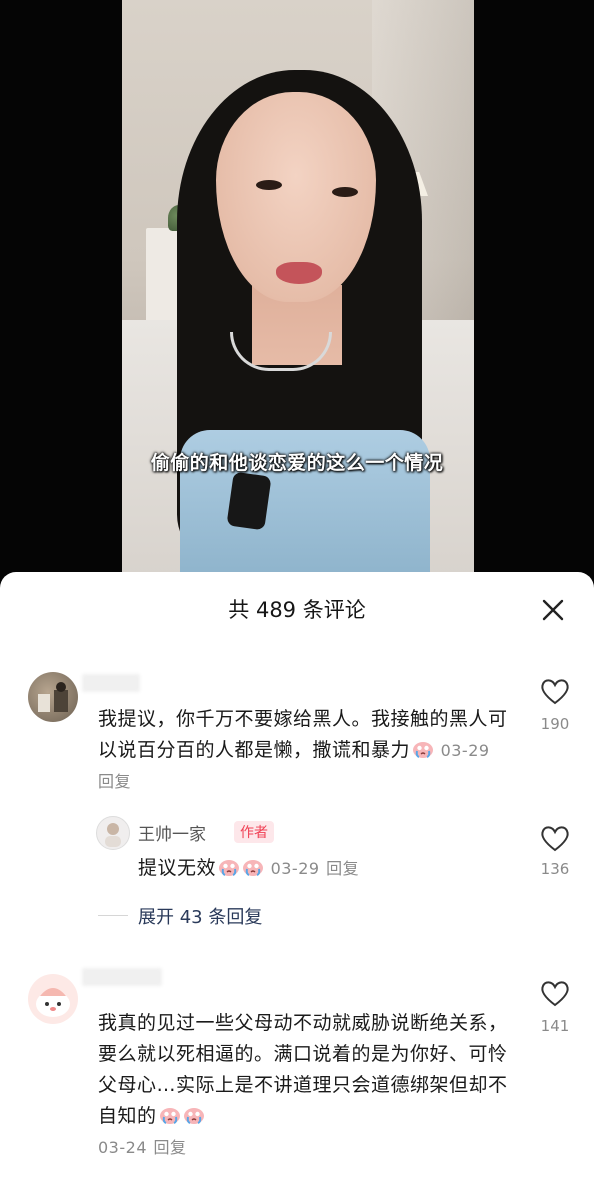 This screenshot has width=594, height=1190. I want to click on author-badge: 作者, so click(254, 832).